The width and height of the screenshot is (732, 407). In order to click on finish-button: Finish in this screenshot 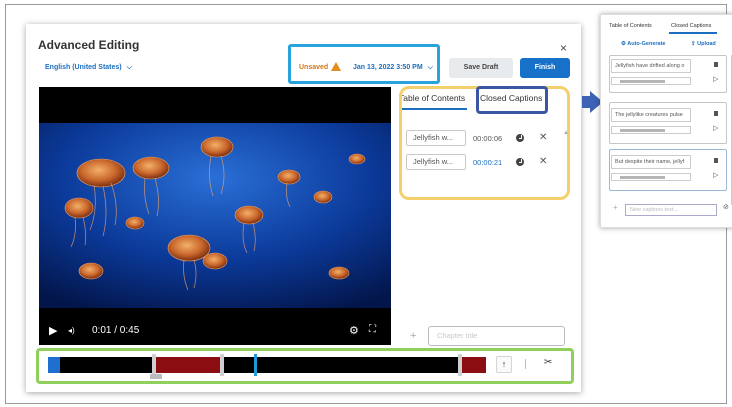, I will do `click(545, 68)`.